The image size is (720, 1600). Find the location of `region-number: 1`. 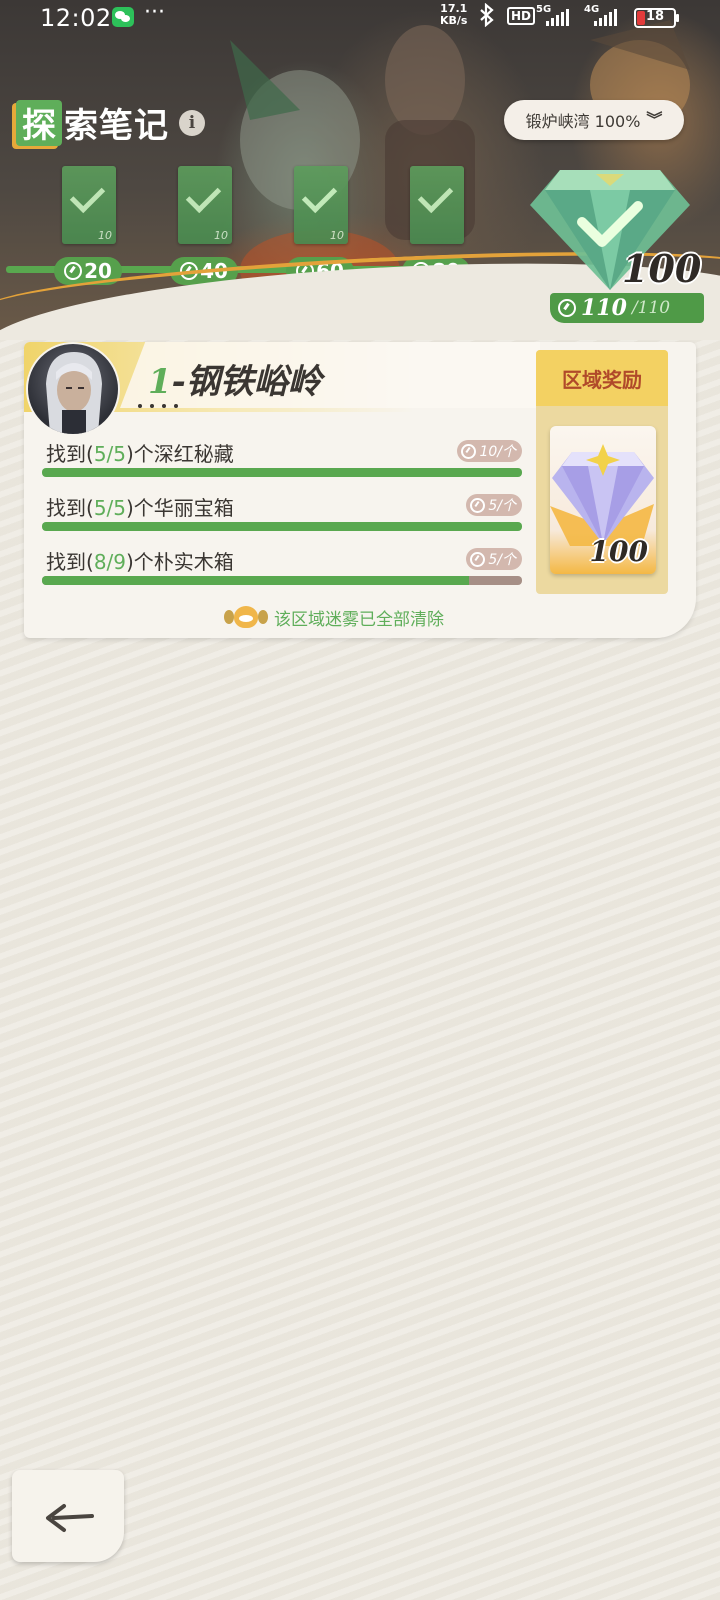

region-number: 1 is located at coordinates (160, 382).